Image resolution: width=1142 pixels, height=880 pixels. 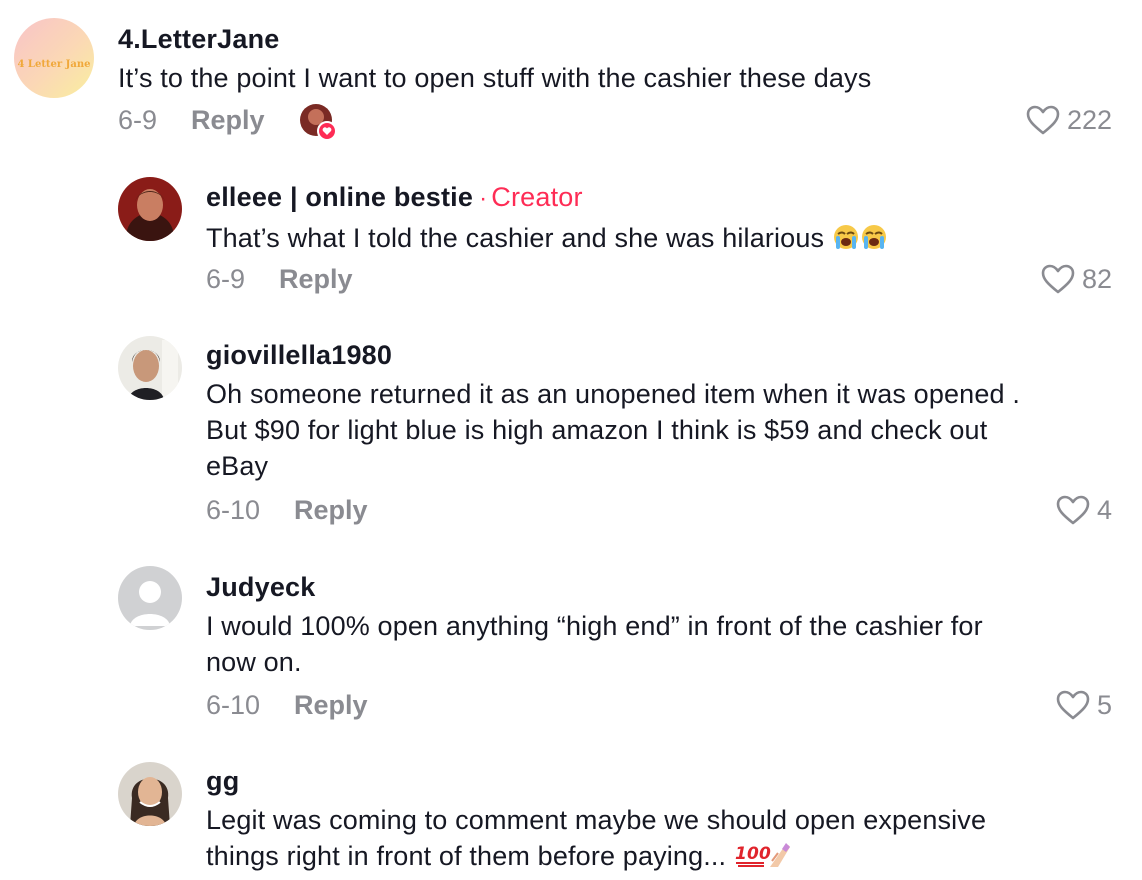 I want to click on avatar-giovillella-image, so click(x=150, y=368).